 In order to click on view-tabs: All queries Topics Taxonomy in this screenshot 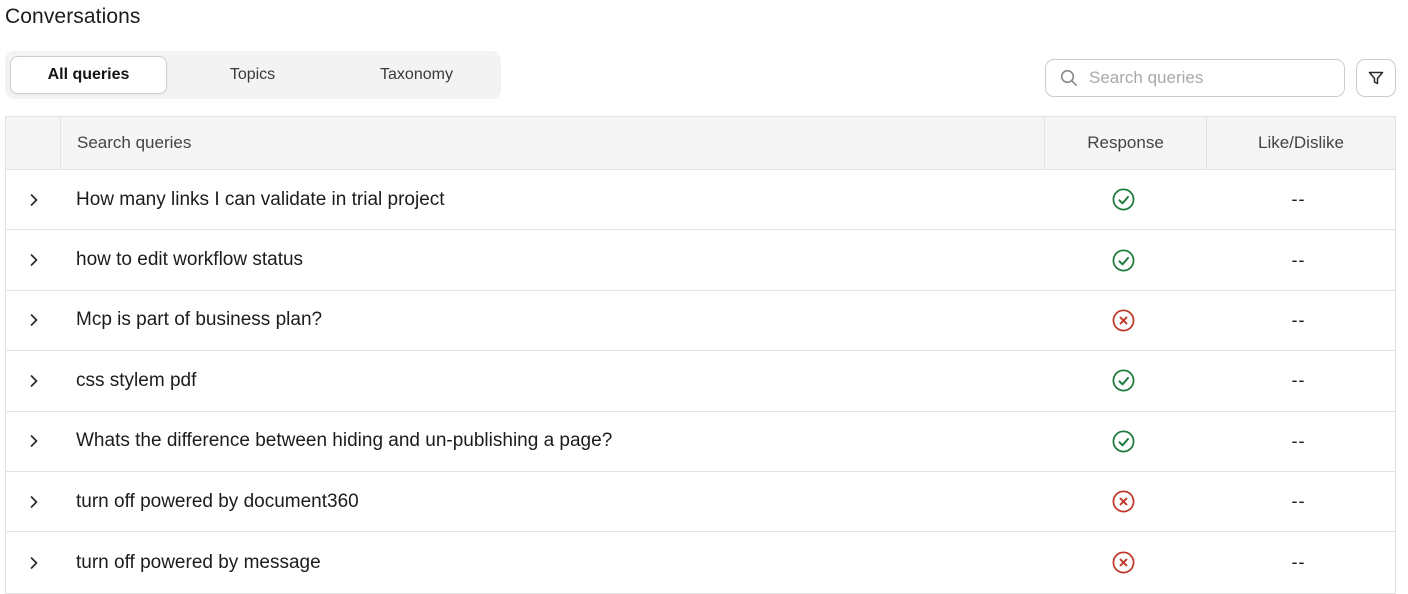, I will do `click(253, 75)`.